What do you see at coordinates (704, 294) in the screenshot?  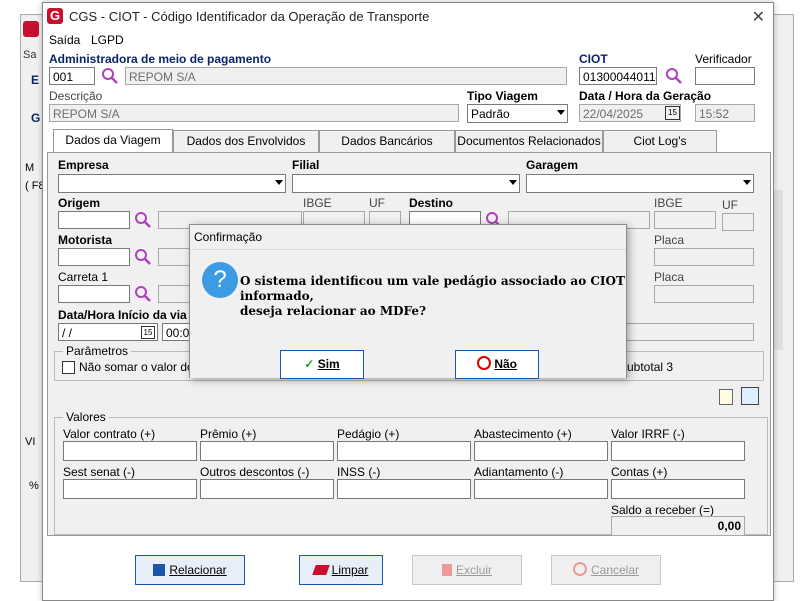 I see `placa2-field` at bounding box center [704, 294].